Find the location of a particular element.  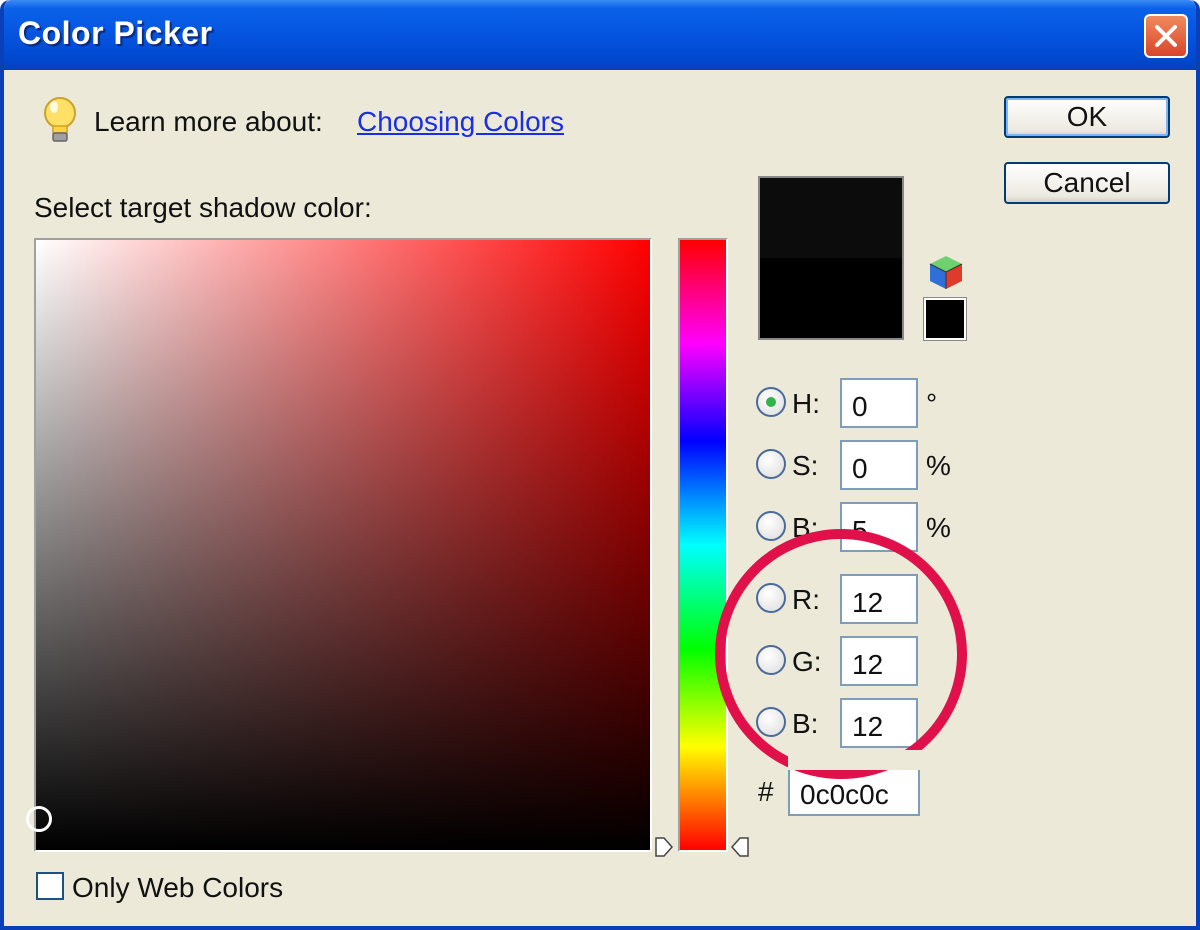

only-web-colors-label: Only Web Colors is located at coordinates (178, 887).